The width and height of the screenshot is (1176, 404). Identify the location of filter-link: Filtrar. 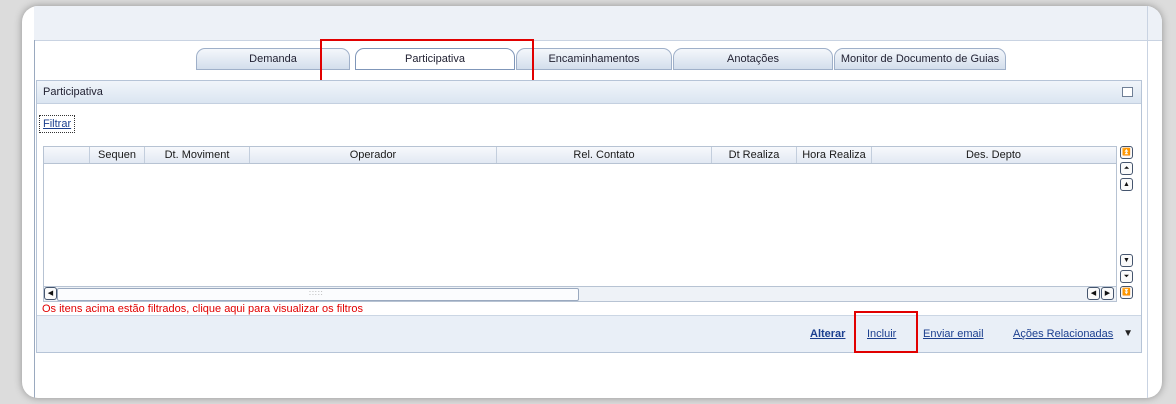
(57, 124).